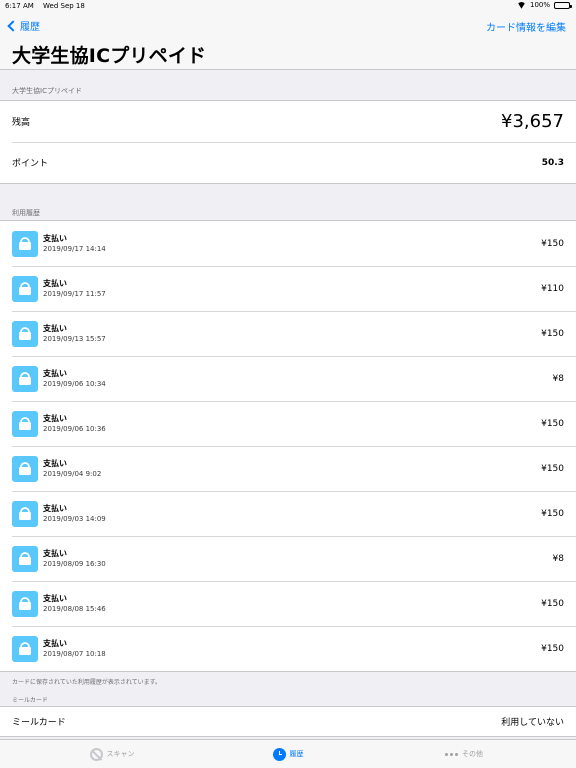 This screenshot has height=768, width=576. Describe the element at coordinates (296, 754) in the screenshot. I see `tab-history-label: 履歴` at that location.